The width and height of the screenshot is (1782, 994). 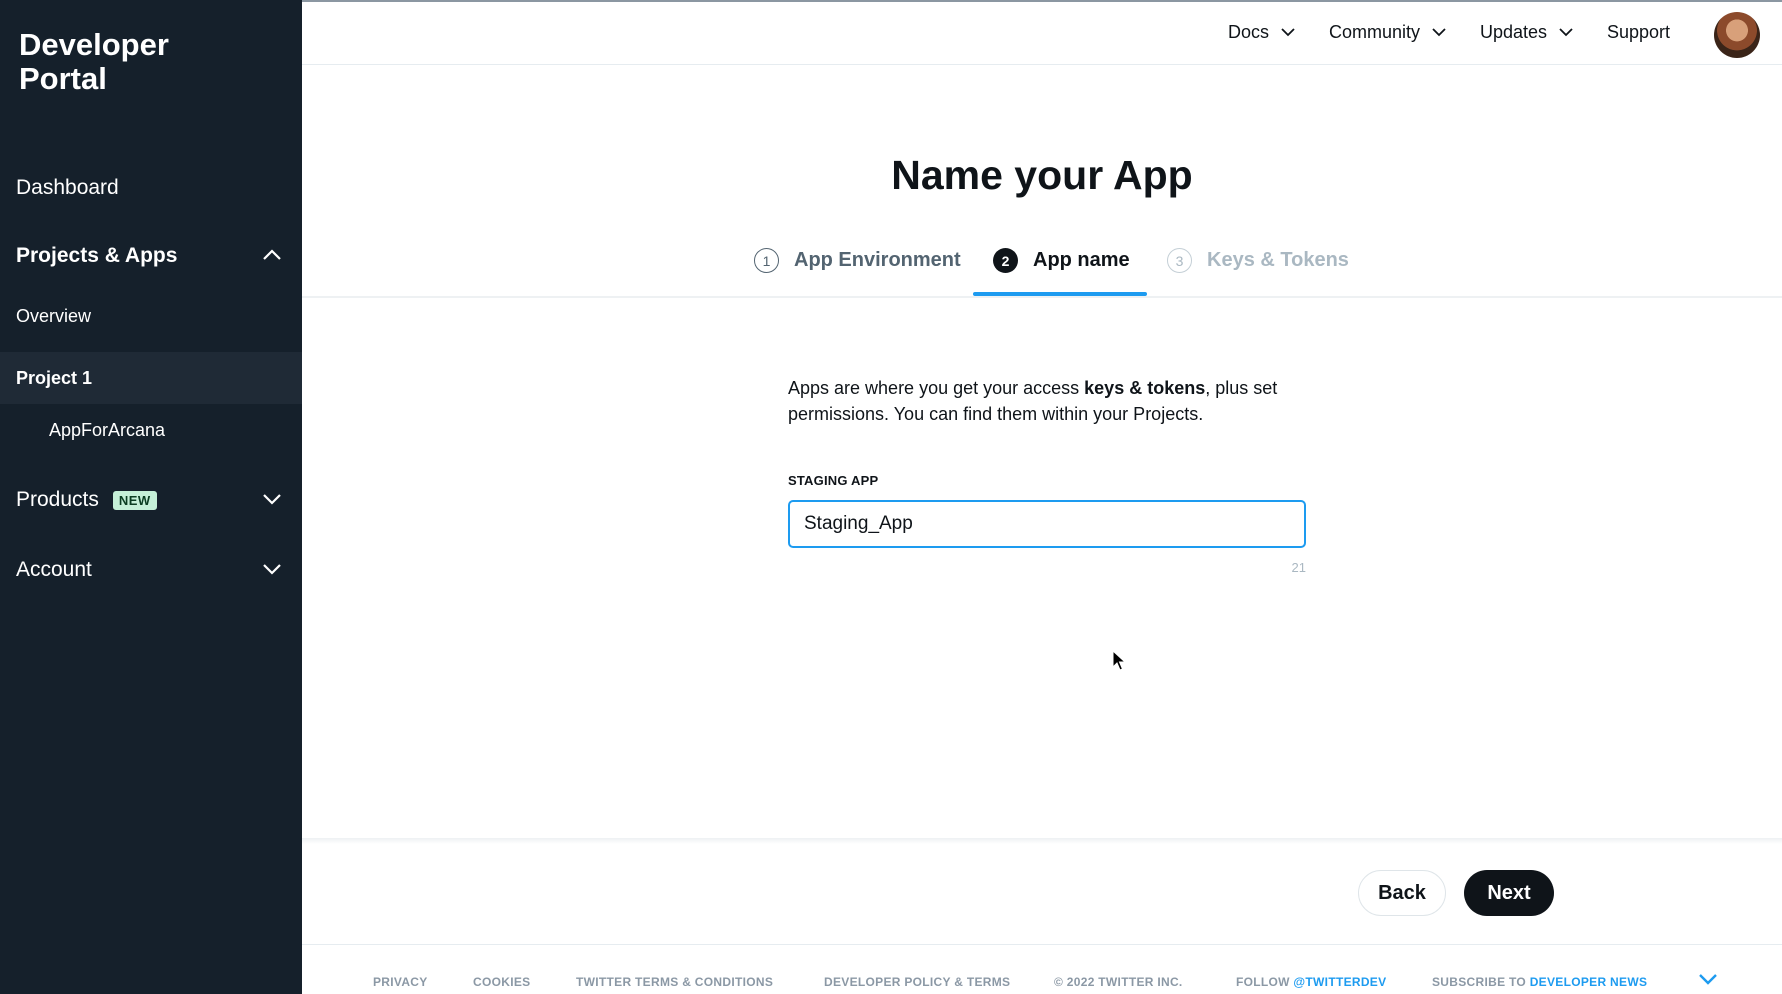 I want to click on step-label: App name, so click(x=1081, y=260).